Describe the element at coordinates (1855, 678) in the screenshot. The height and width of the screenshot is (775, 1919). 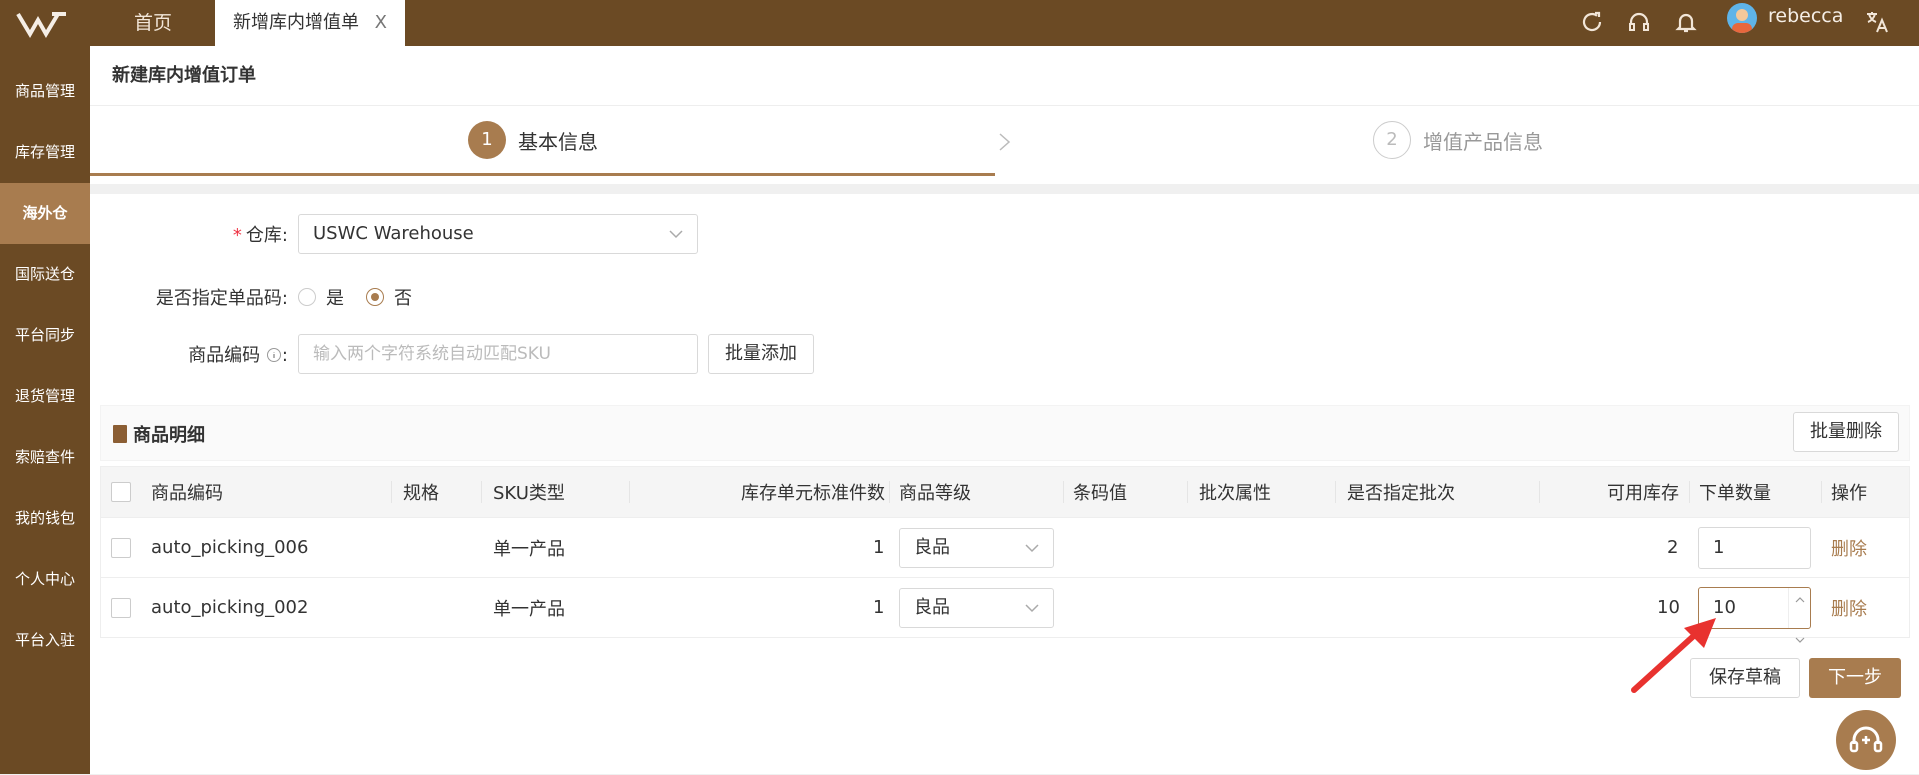
I see `next-button: 下一步` at that location.